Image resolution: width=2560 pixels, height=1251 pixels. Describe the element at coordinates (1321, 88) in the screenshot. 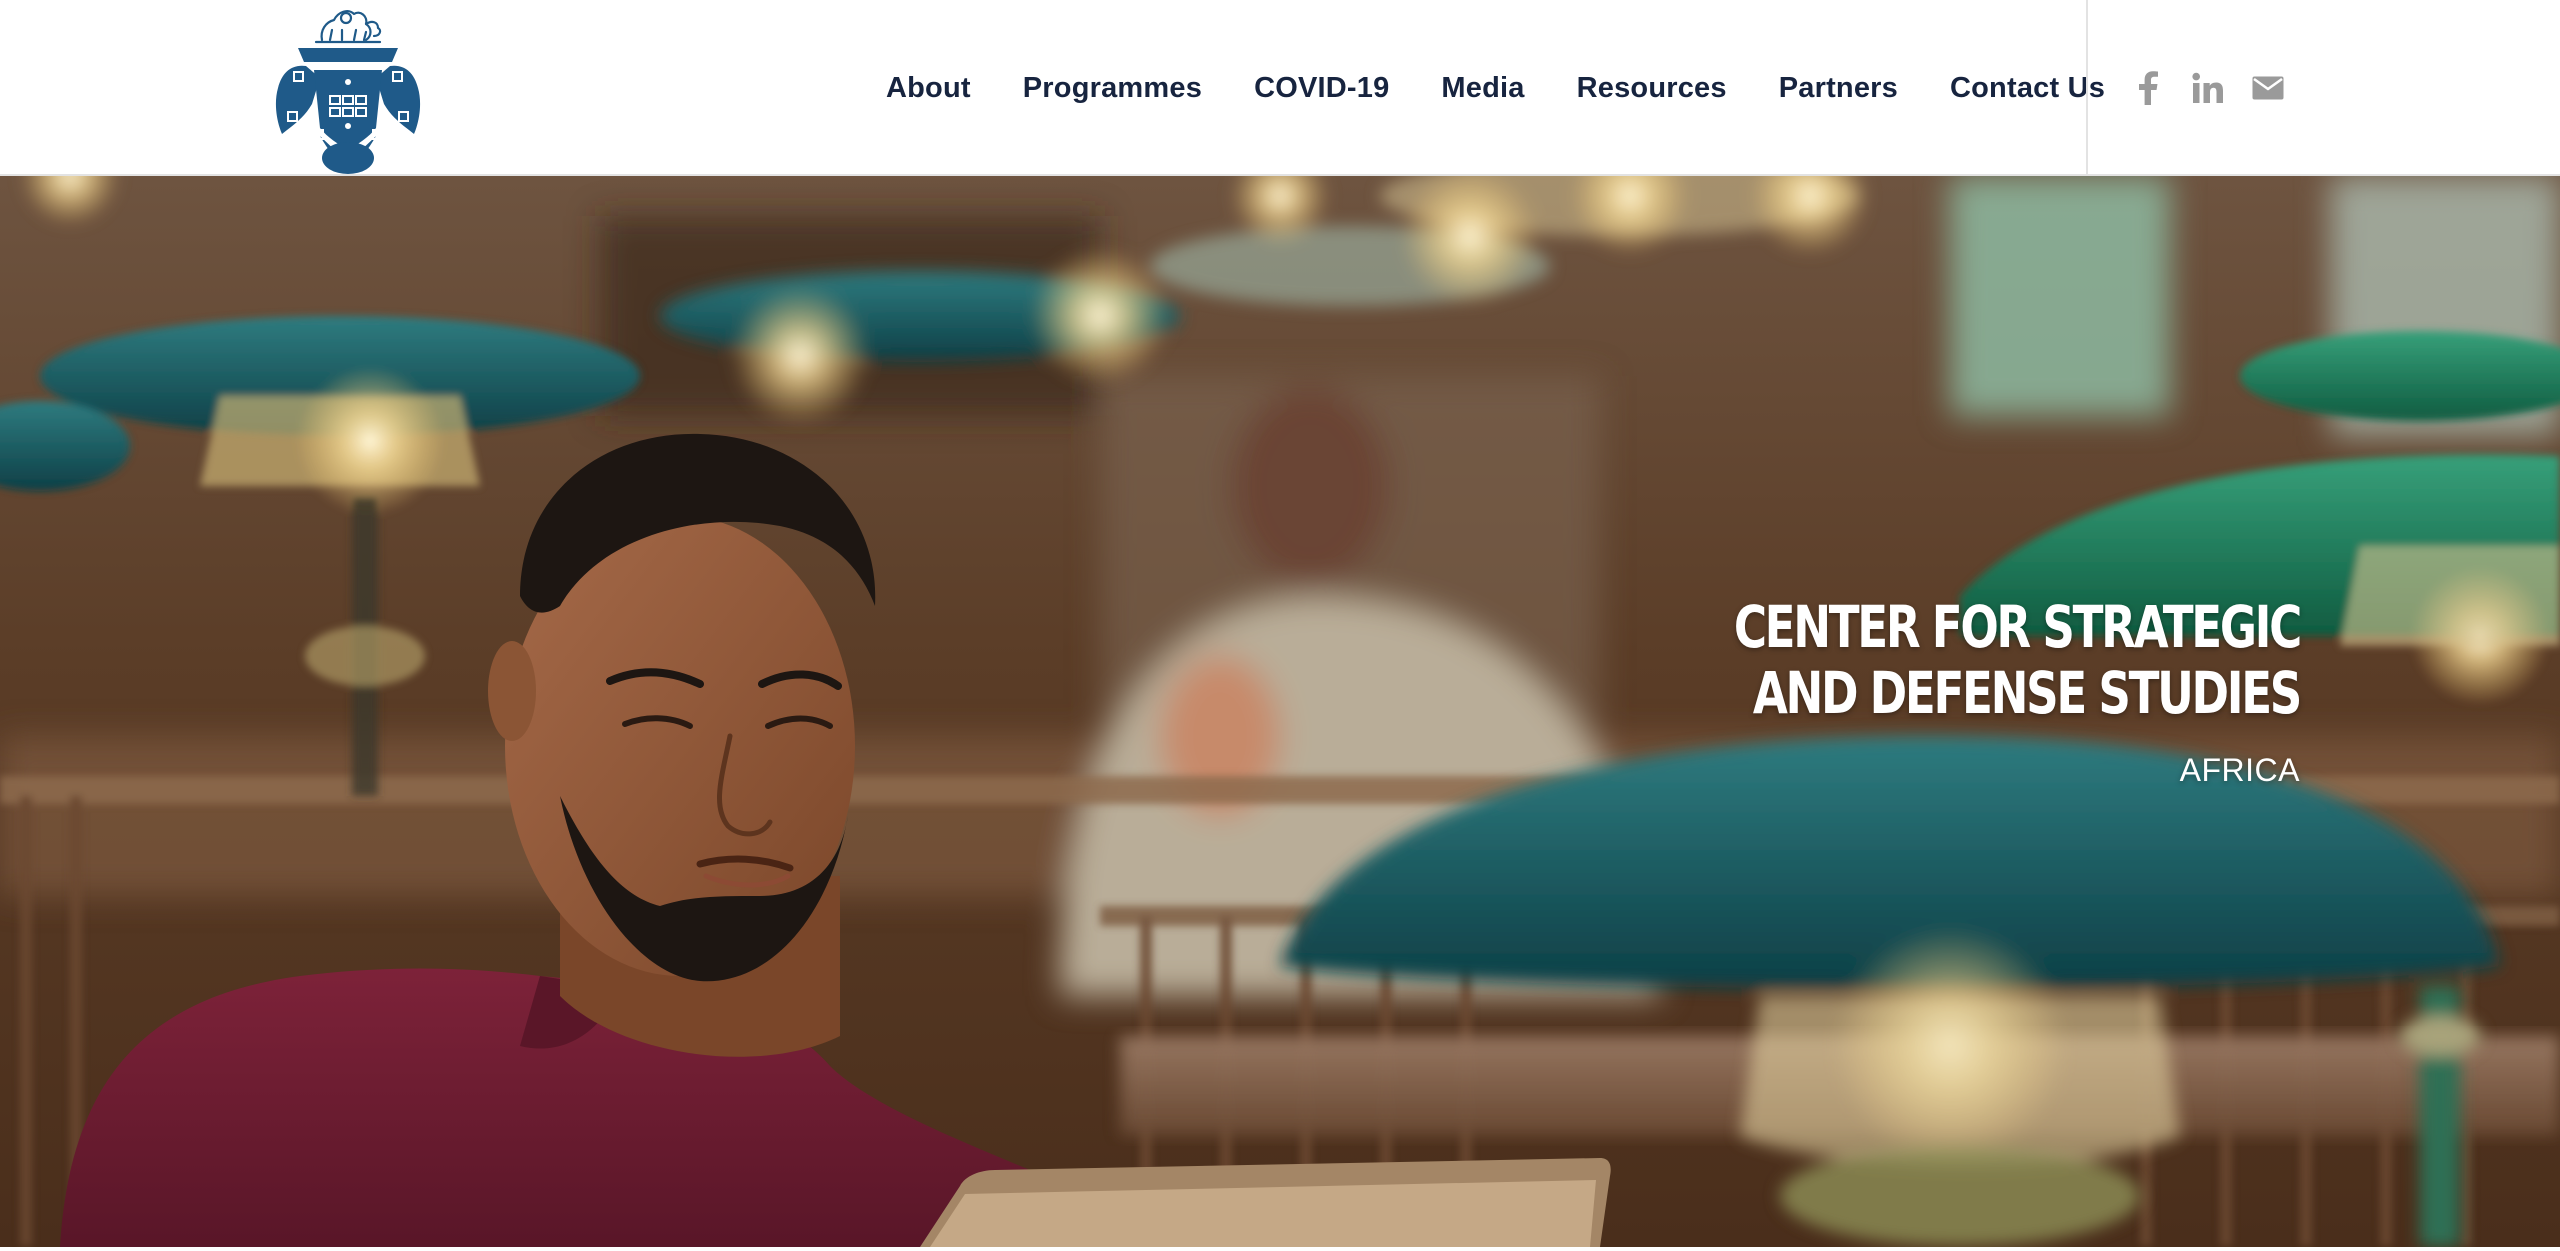

I see `nav-covid-19: COVID-19` at that location.